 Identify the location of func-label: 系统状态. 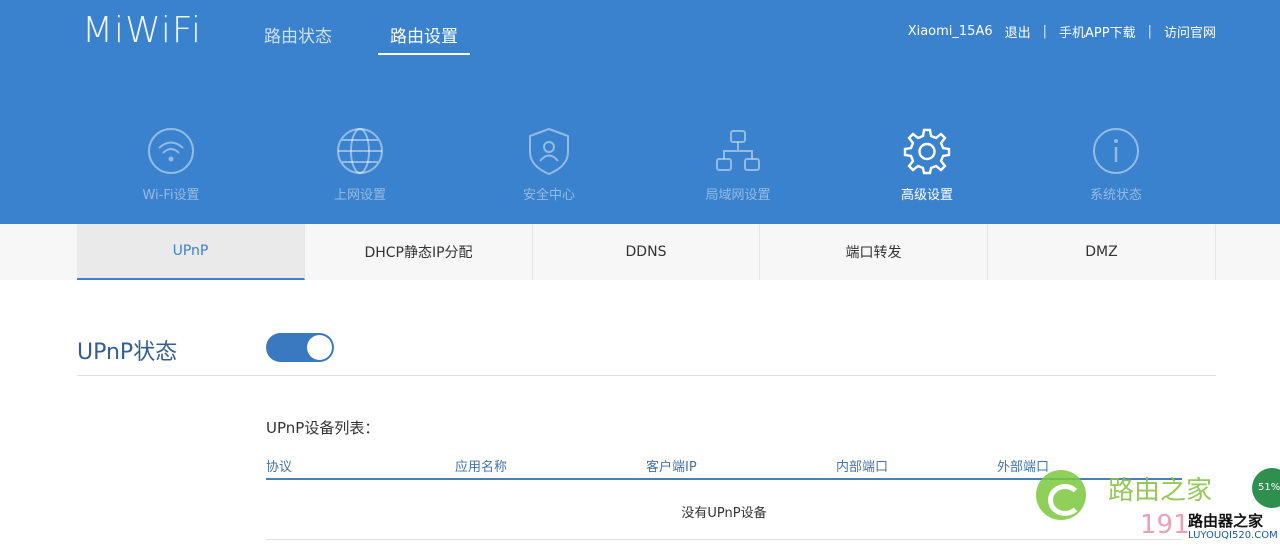
(1115, 195).